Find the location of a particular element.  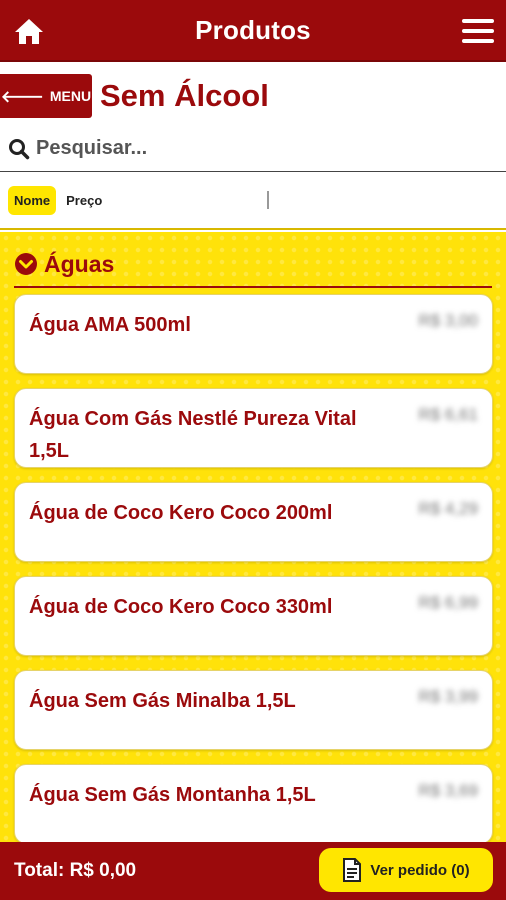

home-button is located at coordinates (29, 31).